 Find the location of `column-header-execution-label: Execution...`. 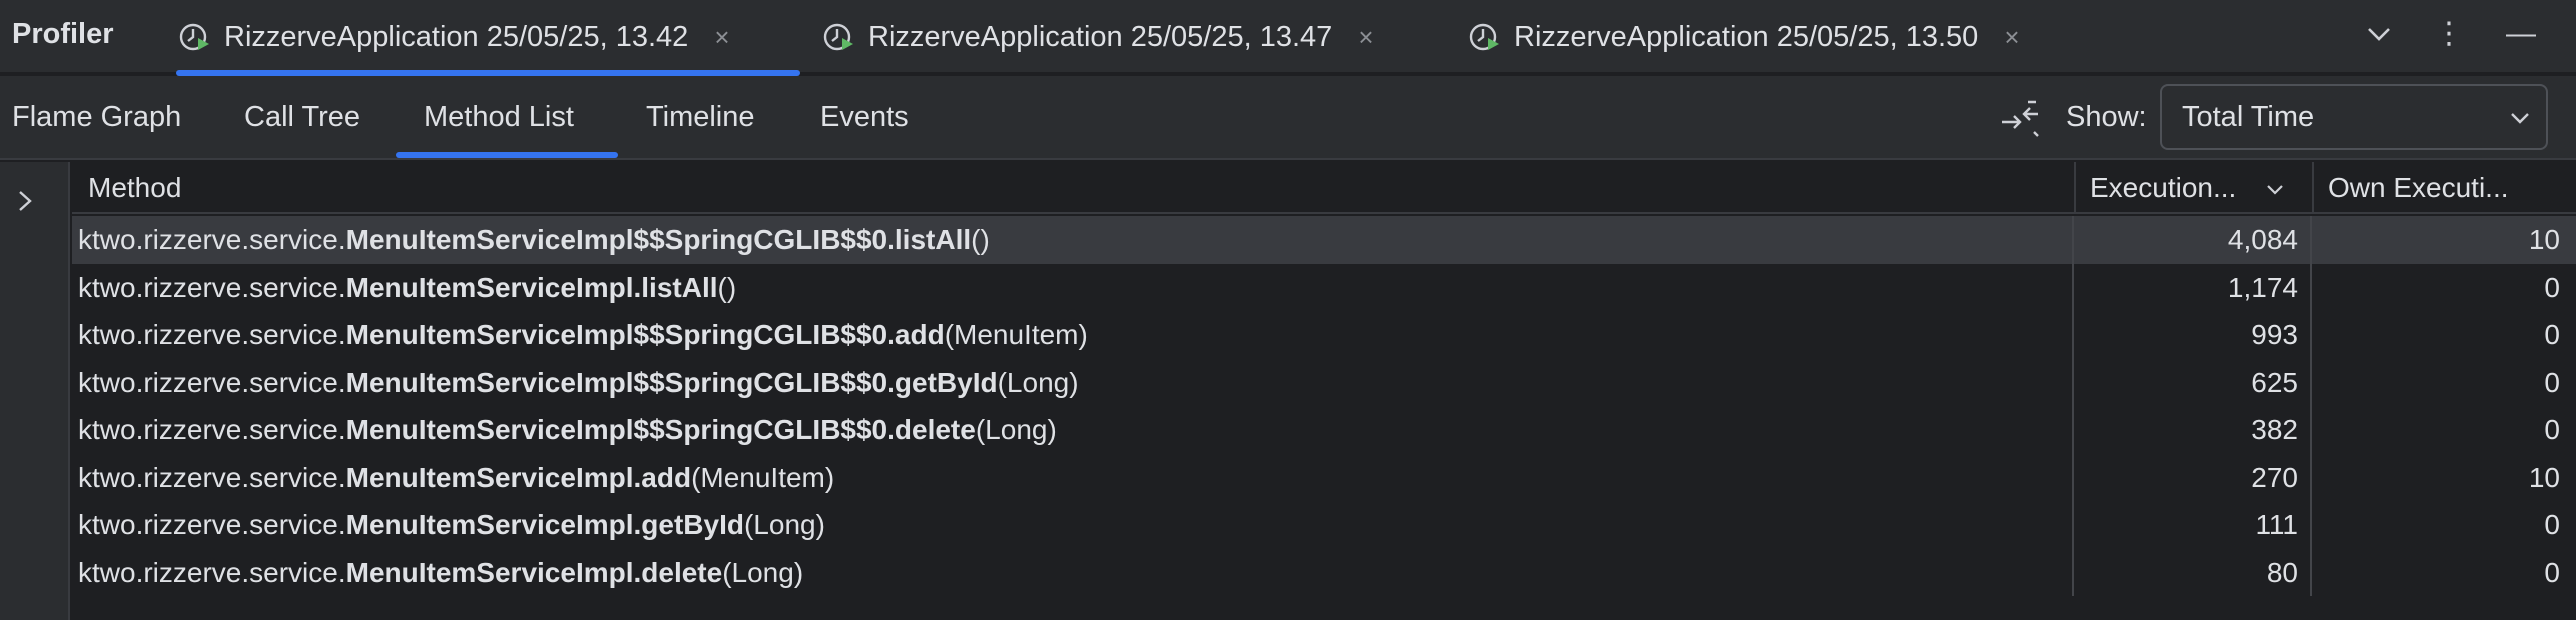

column-header-execution-label: Execution... is located at coordinates (2163, 187).